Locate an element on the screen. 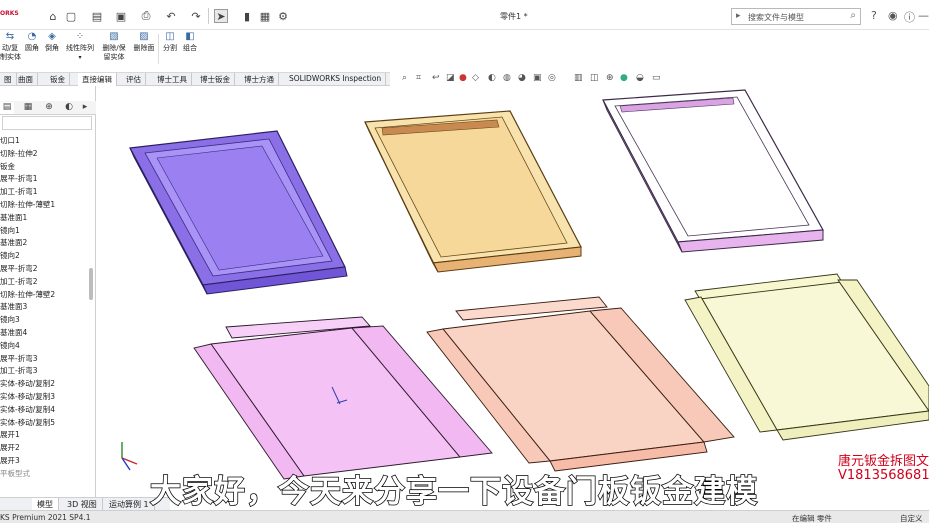 The image size is (929, 523). configuration-manager-tab-icon: ⊕ is located at coordinates (49, 108).